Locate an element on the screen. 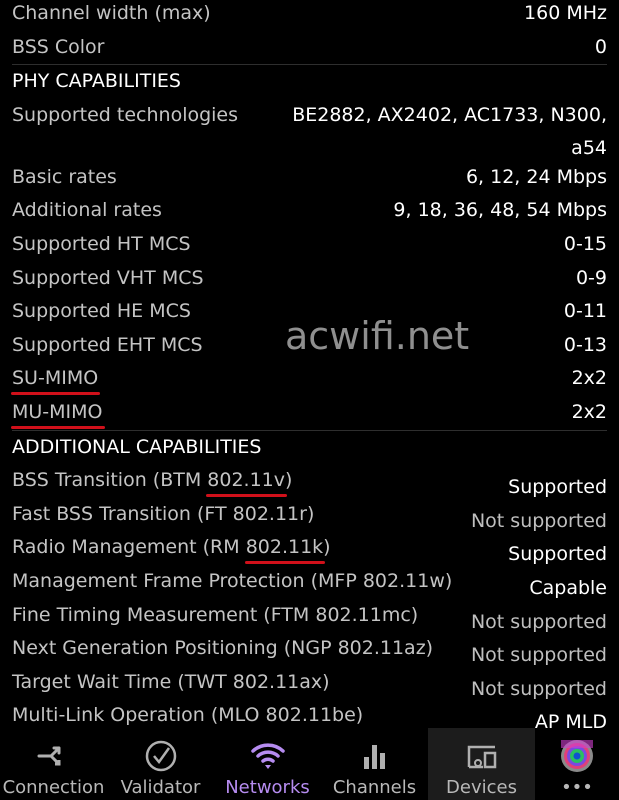 The width and height of the screenshot is (619, 800). bar-chart-icon is located at coordinates (375, 756).